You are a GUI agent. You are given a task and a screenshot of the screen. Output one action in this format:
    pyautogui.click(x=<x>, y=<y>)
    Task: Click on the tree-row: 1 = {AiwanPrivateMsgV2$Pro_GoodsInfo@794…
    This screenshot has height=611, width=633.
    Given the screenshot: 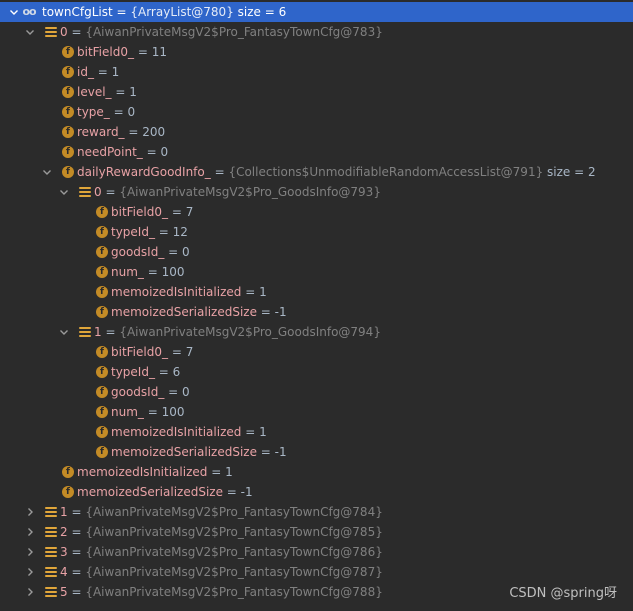 What is the action you would take?
    pyautogui.click(x=316, y=332)
    